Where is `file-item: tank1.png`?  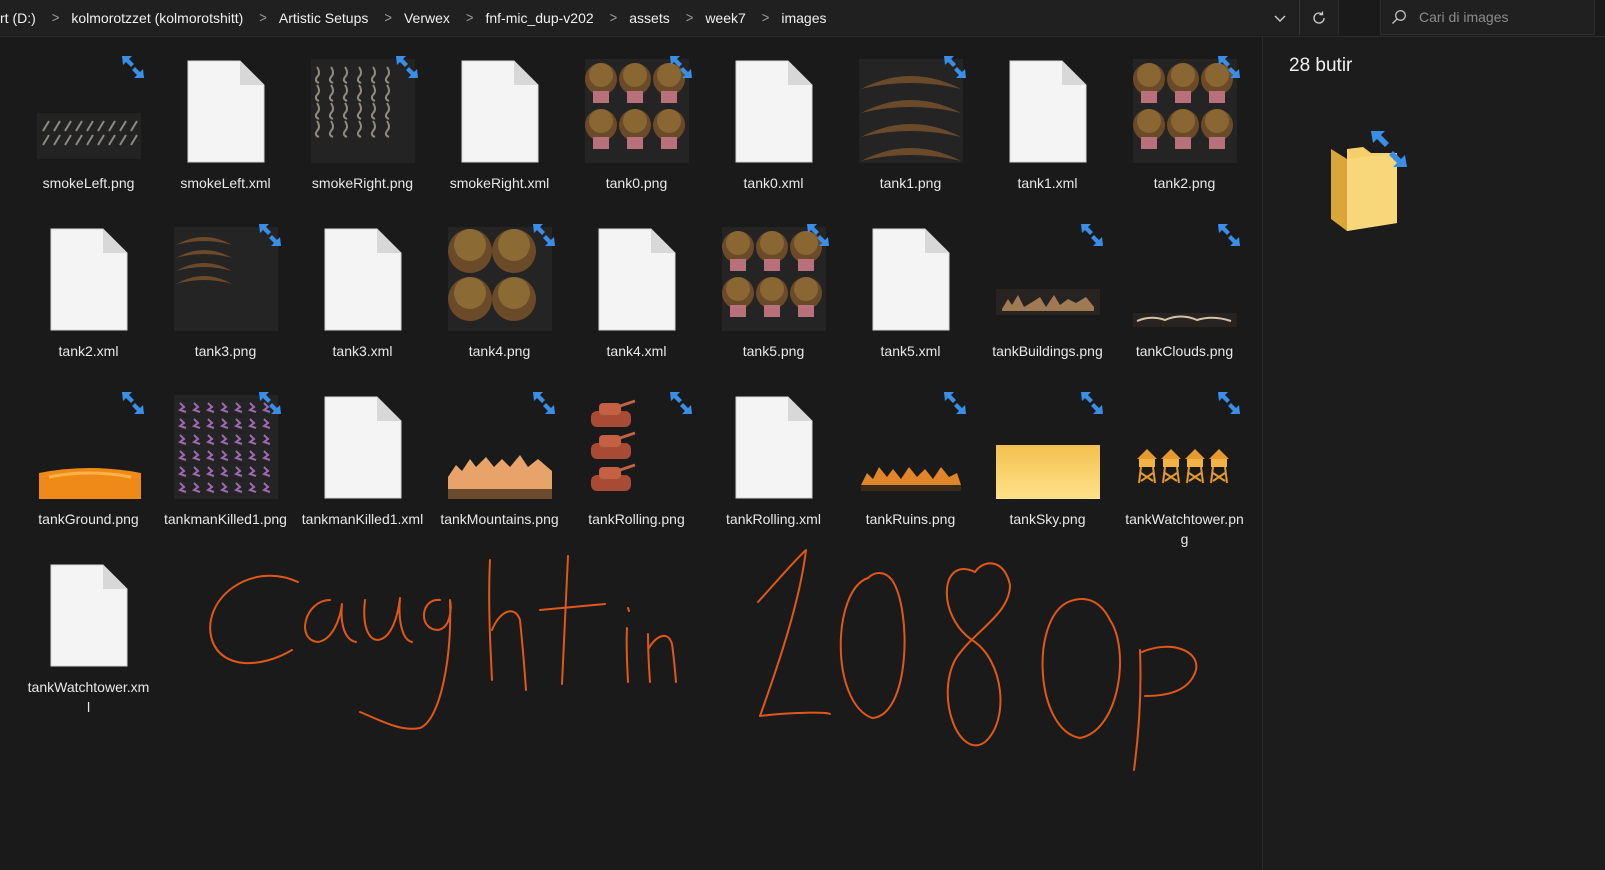 file-item: tank1.png is located at coordinates (910, 140).